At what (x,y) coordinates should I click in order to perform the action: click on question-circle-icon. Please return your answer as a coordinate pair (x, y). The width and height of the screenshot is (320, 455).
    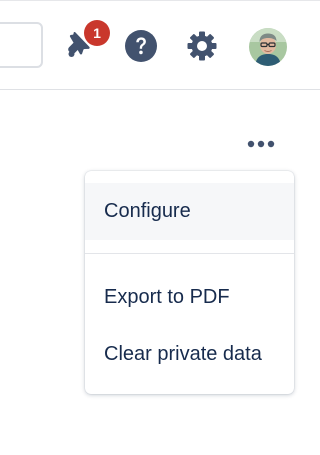
    Looking at the image, I should click on (141, 46).